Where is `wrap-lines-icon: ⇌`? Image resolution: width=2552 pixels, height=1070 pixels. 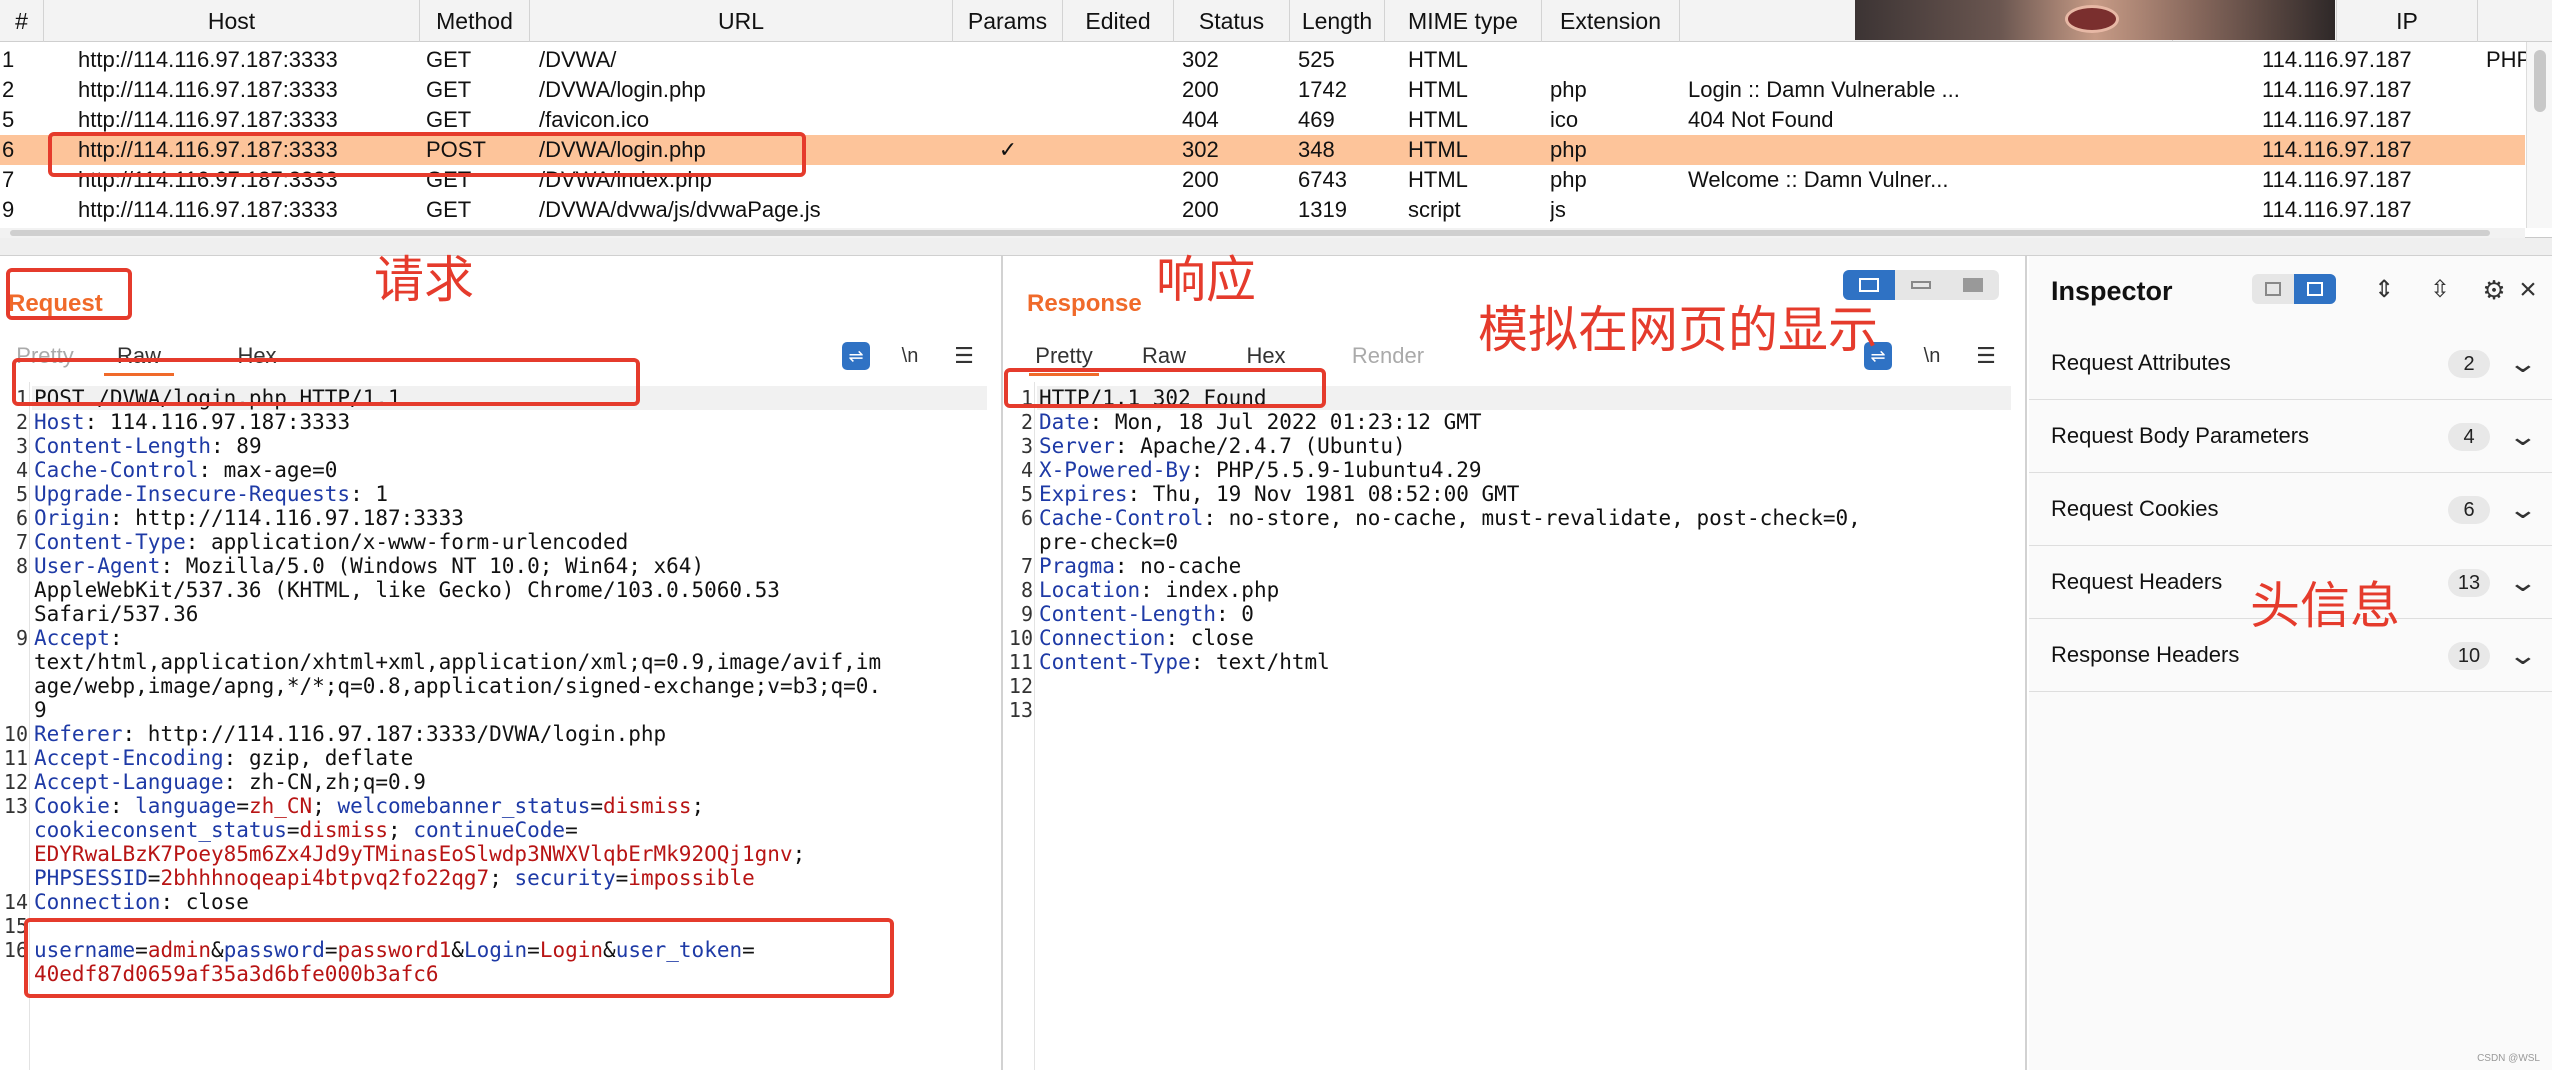 wrap-lines-icon: ⇌ is located at coordinates (856, 356).